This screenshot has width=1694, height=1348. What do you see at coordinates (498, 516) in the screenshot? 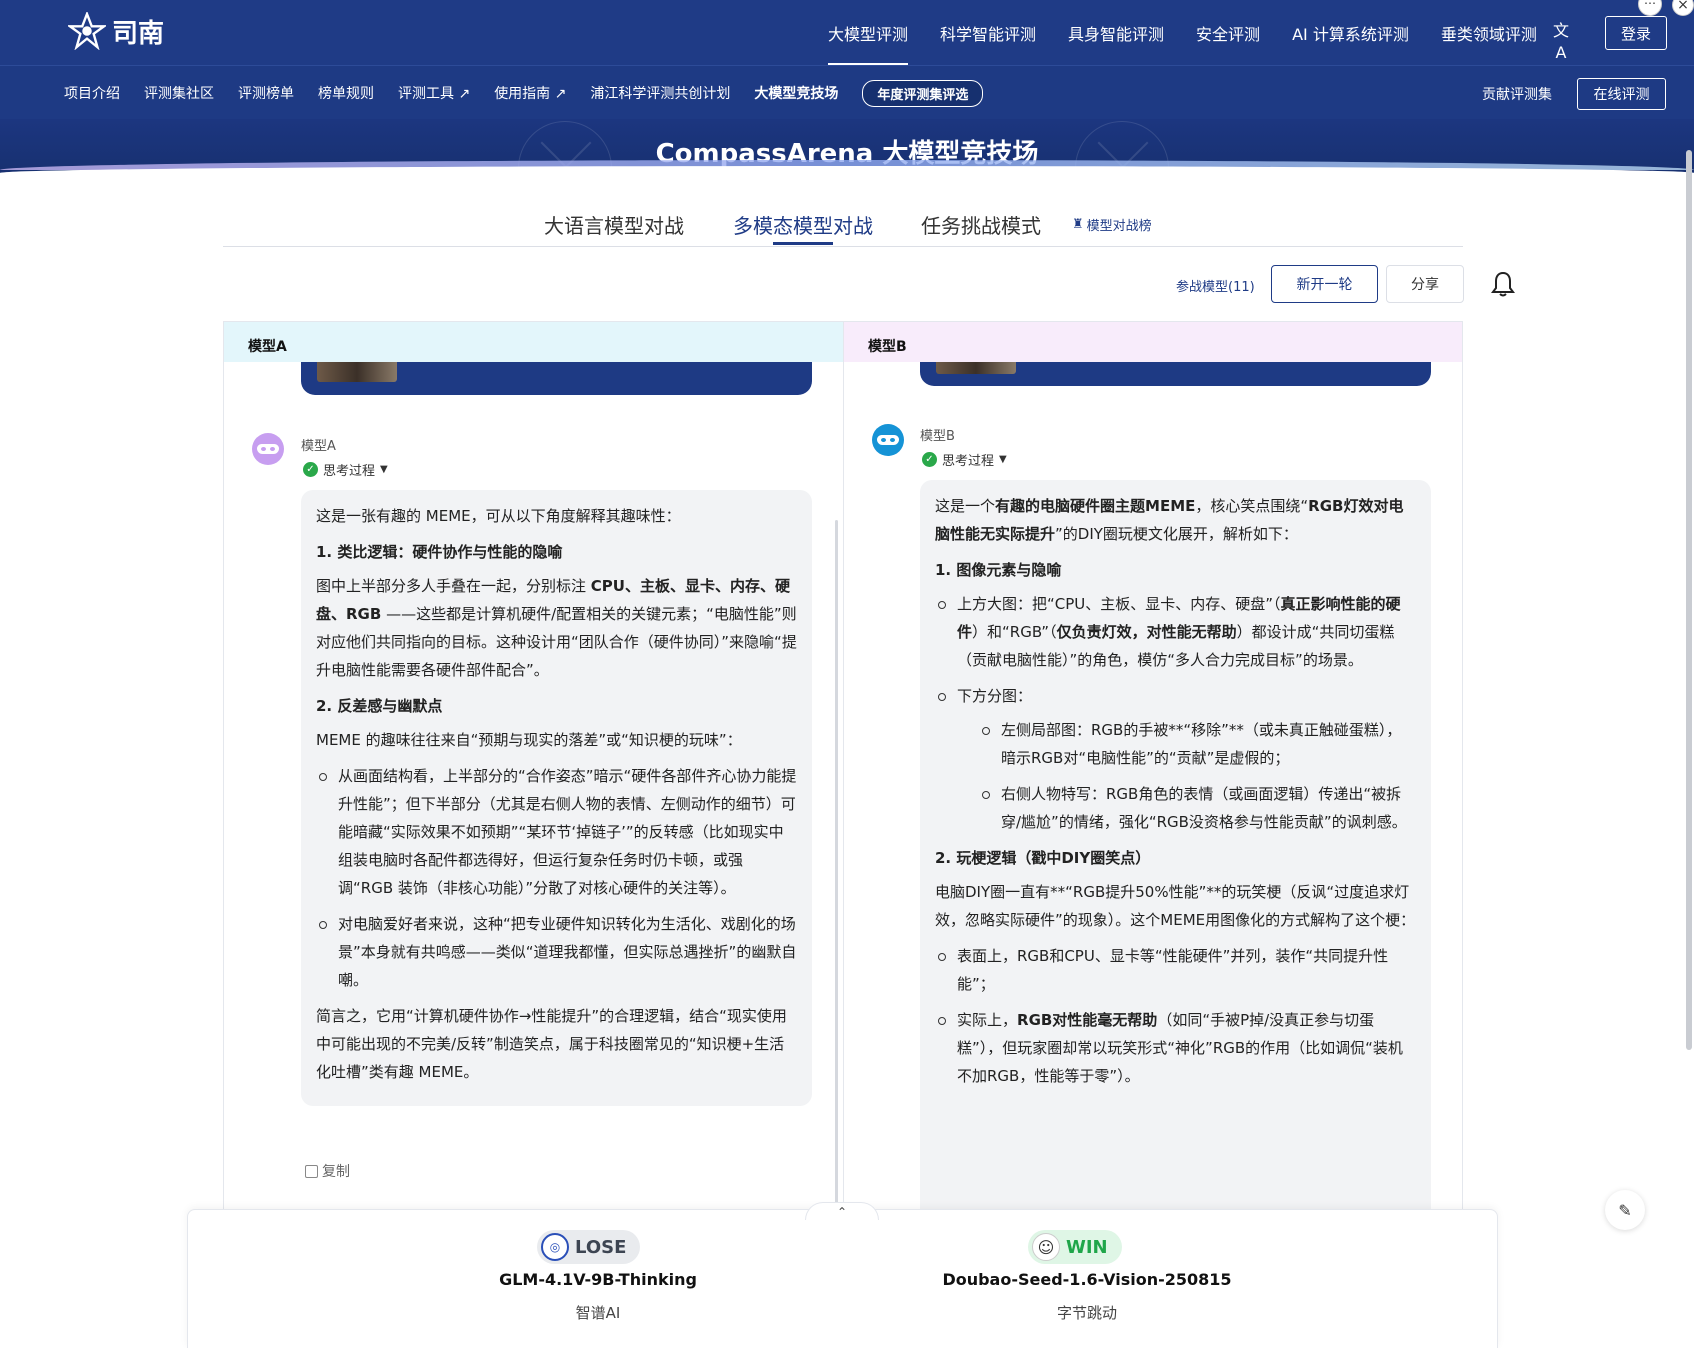
I see `answer-paragraph: 这是一张有趣的 MEME，可从以下角度解释其趣味性：` at bounding box center [498, 516].